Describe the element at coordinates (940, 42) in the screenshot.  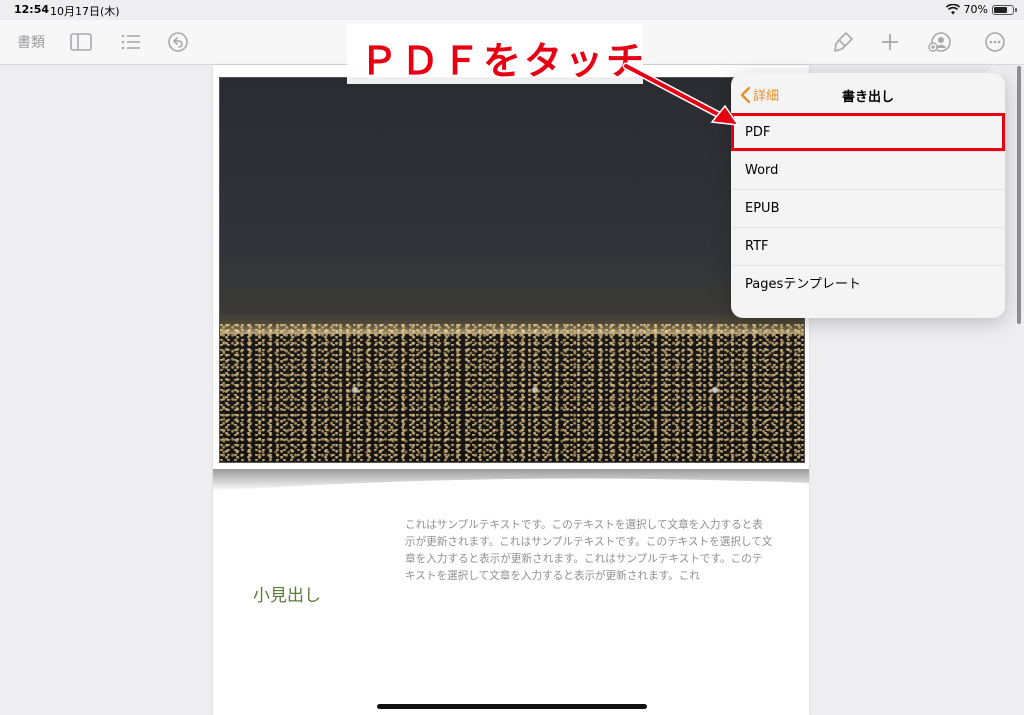
I see `collaborate-icon` at that location.